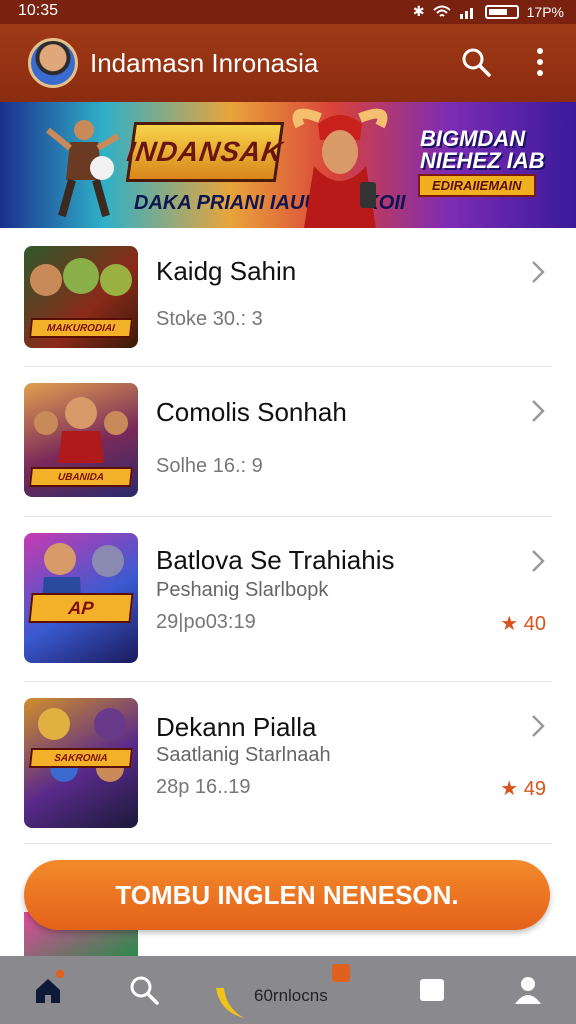  I want to click on thumbnail-caption: UBANIDA, so click(81, 477).